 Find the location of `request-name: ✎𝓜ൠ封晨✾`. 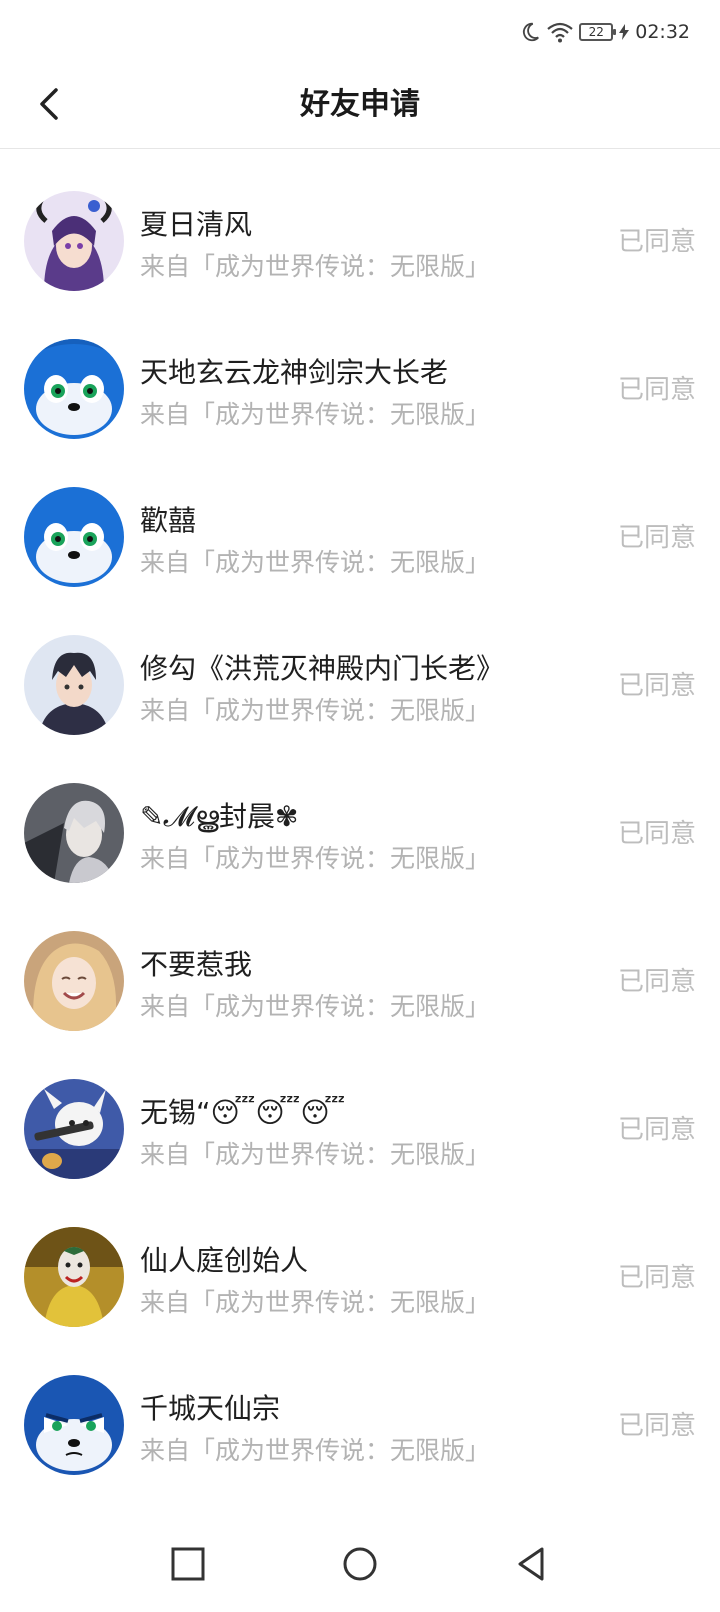

request-name: ✎𝓜ൠ封晨✾ is located at coordinates (219, 816).